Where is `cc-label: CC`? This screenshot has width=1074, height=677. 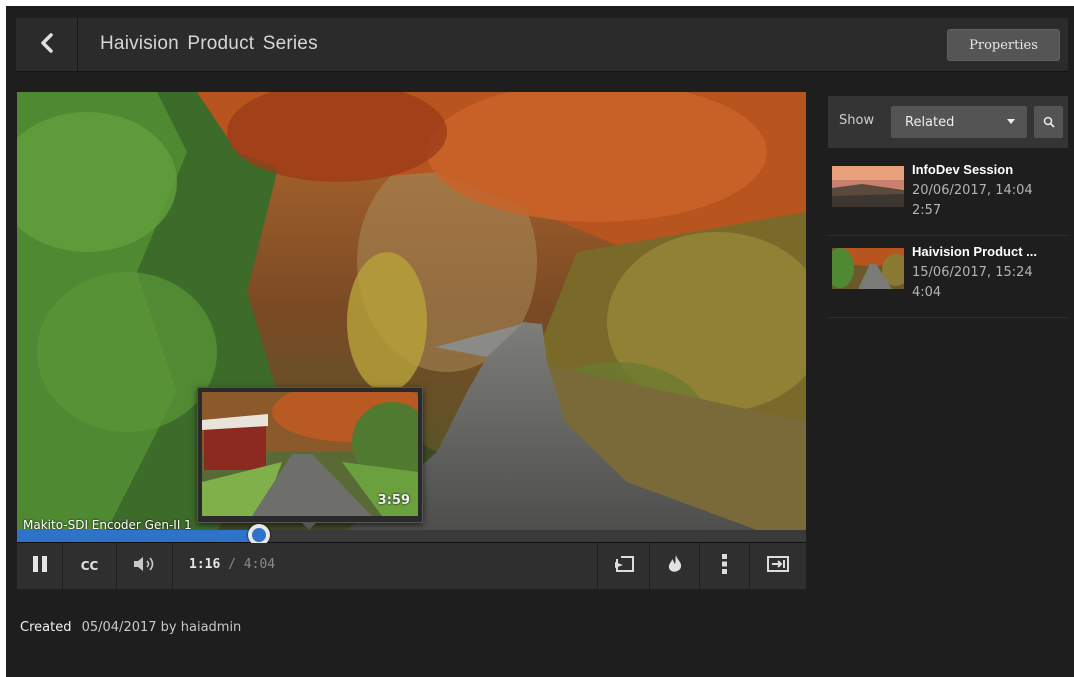
cc-label: CC is located at coordinates (89, 566).